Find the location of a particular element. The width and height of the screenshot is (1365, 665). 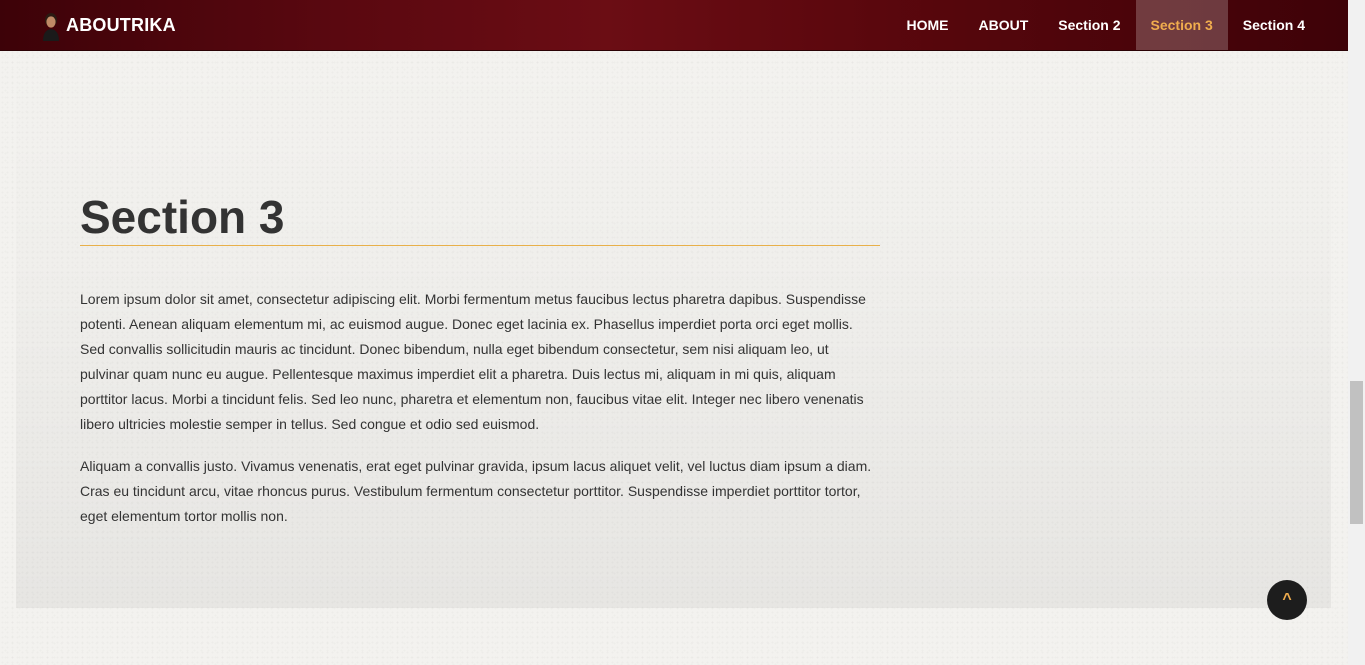

nav-item-section-3: Section 3 is located at coordinates (1181, 25).